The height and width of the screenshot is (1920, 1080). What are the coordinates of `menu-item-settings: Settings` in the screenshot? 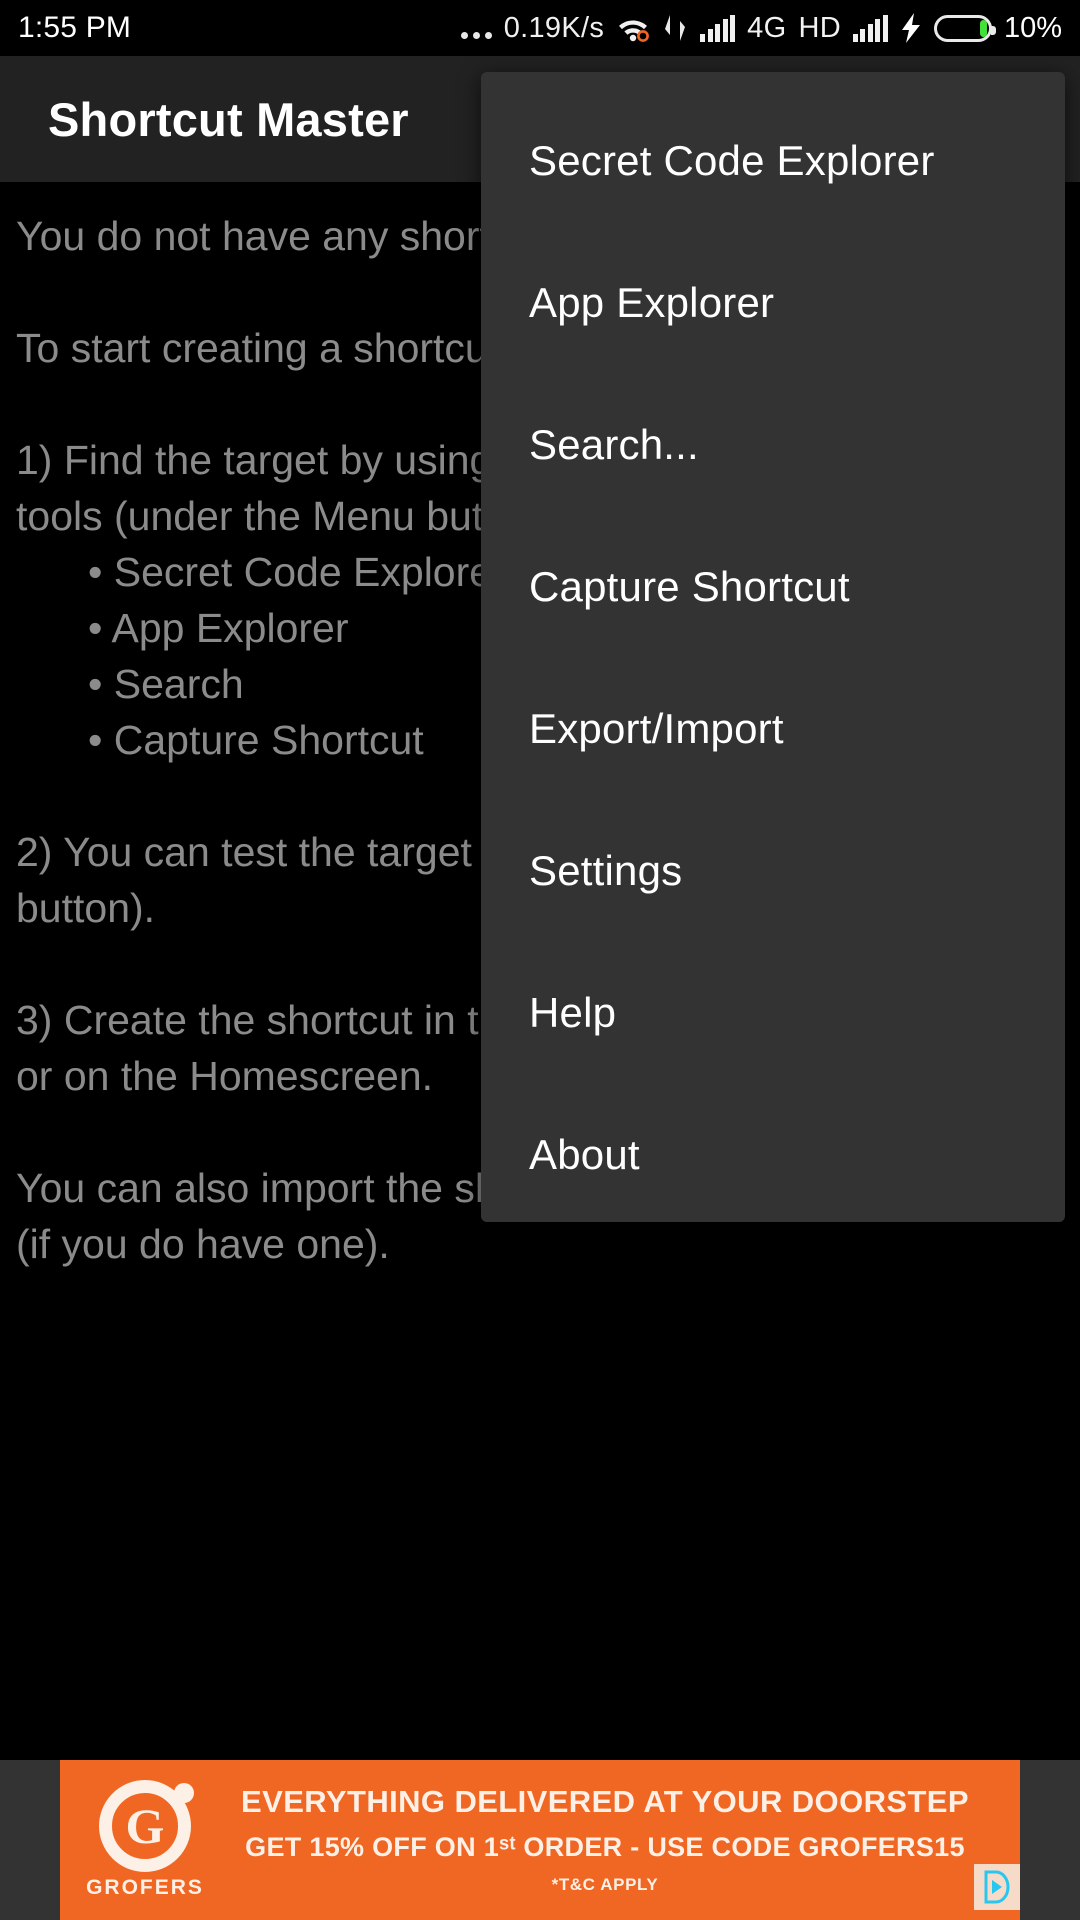 It's located at (773, 871).